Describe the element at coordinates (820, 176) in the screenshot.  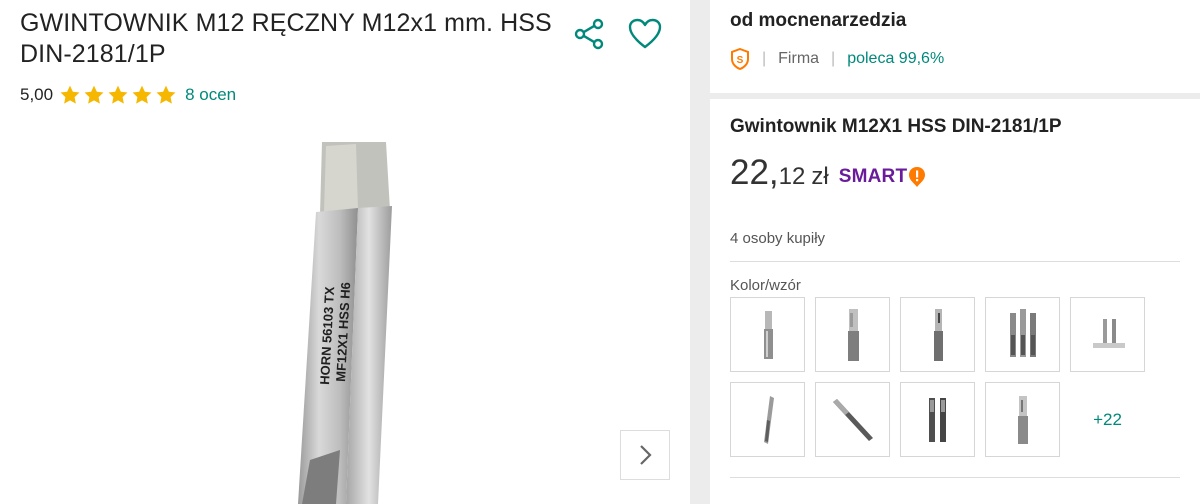
I see `price-currency: zł` at that location.